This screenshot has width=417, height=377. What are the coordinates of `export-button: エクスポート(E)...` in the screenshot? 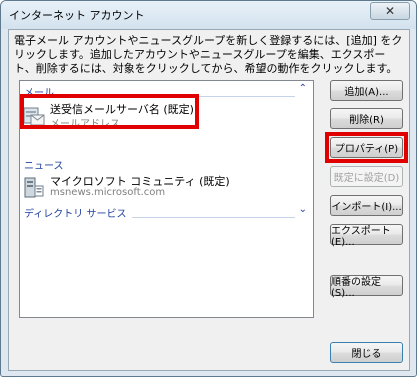 It's located at (366, 236).